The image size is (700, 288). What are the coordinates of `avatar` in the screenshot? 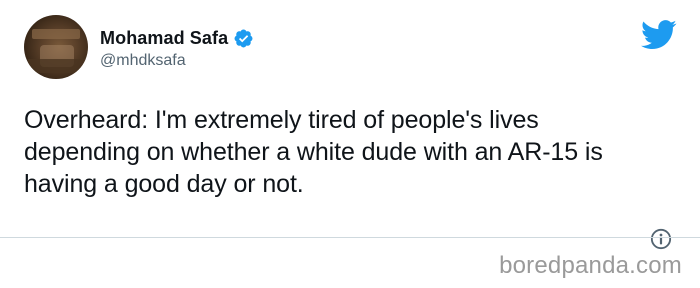 It's located at (56, 47).